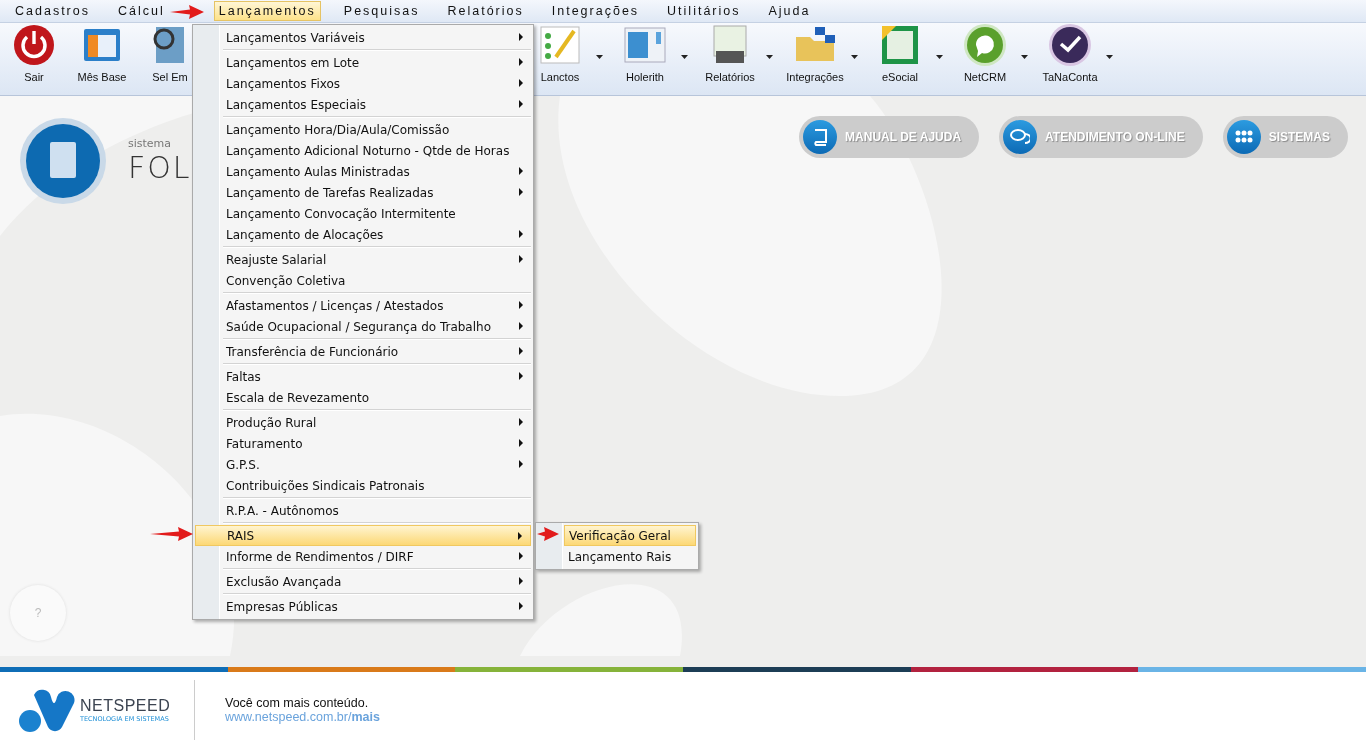 This screenshot has height=747, width=1366. What do you see at coordinates (704, 11) in the screenshot?
I see `menu-item: Utilitários` at bounding box center [704, 11].